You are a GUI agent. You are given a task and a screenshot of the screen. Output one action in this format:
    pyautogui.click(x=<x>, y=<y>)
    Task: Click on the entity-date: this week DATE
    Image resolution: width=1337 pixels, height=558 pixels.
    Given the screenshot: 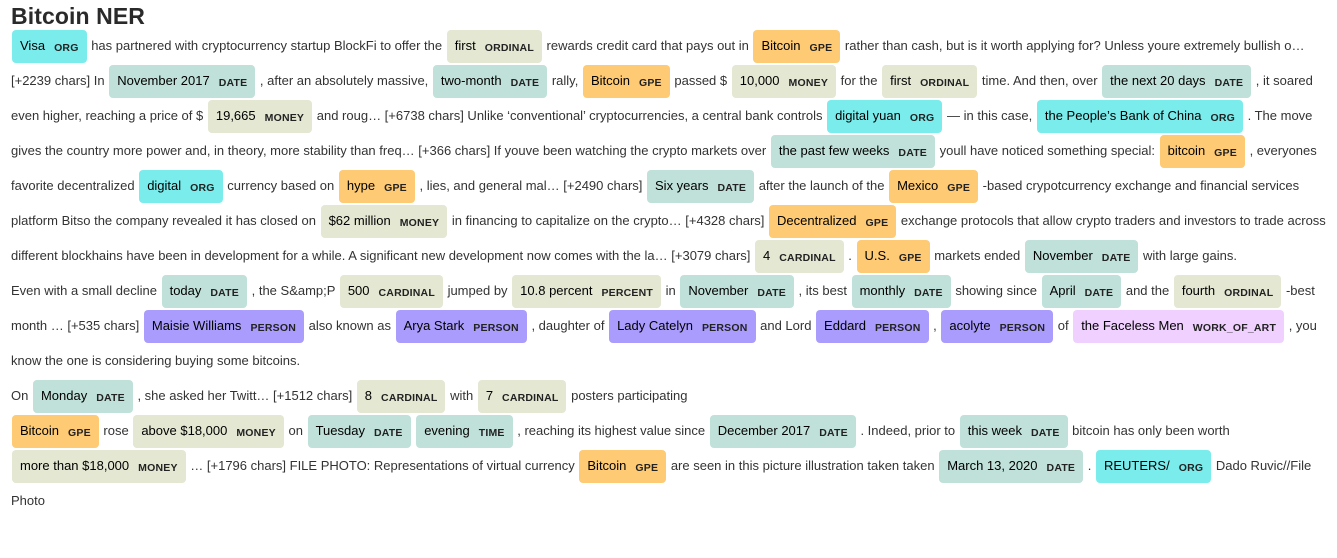 What is the action you would take?
    pyautogui.click(x=1013, y=431)
    